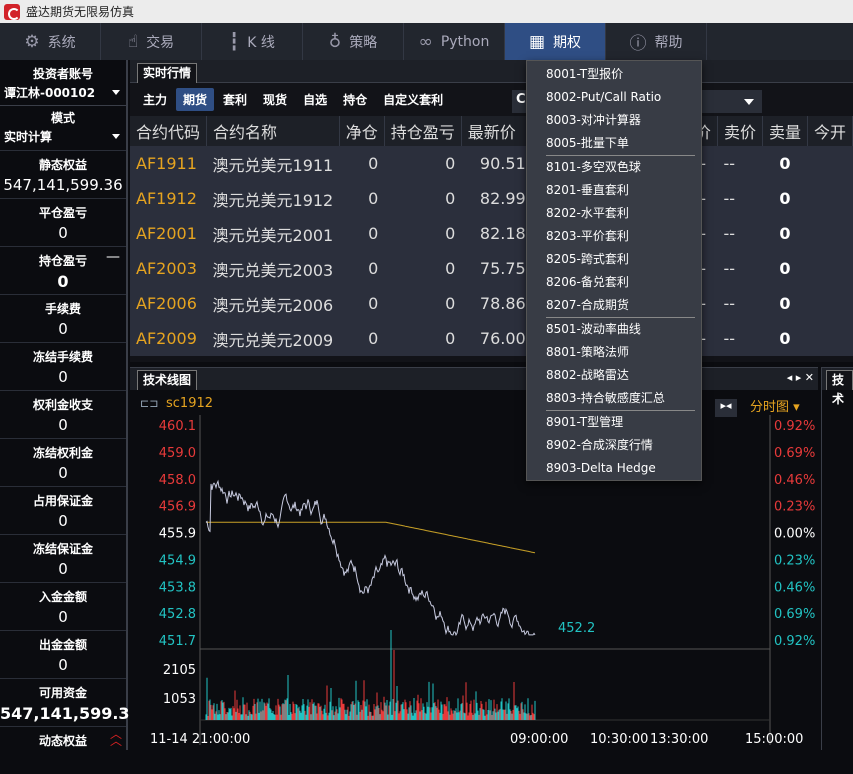  Describe the element at coordinates (151, 41) in the screenshot. I see `menu-trade: ☝ 交易` at that location.